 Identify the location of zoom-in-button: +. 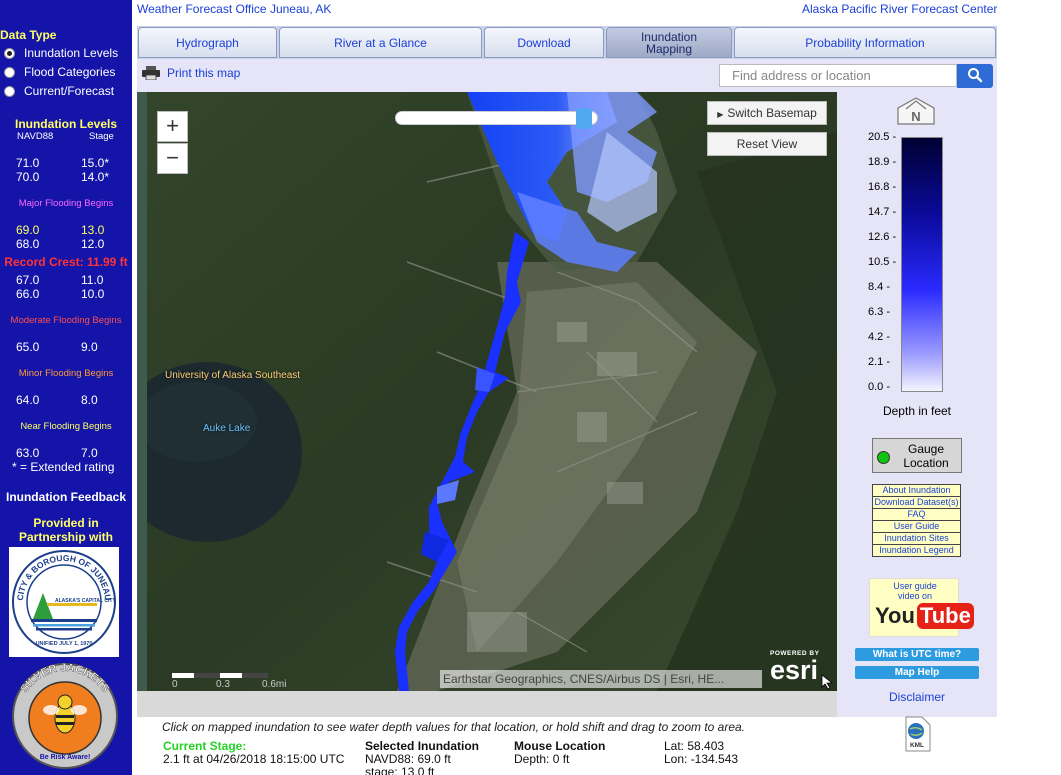
(172, 126).